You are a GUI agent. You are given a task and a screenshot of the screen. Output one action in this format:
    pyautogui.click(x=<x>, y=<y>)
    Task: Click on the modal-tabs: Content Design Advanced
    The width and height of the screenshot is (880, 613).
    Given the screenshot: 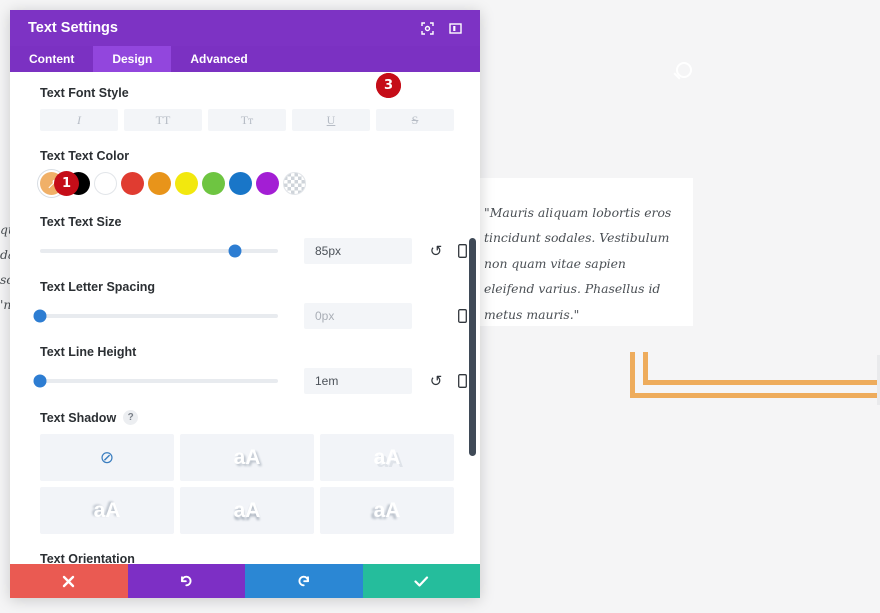 What is the action you would take?
    pyautogui.click(x=245, y=59)
    